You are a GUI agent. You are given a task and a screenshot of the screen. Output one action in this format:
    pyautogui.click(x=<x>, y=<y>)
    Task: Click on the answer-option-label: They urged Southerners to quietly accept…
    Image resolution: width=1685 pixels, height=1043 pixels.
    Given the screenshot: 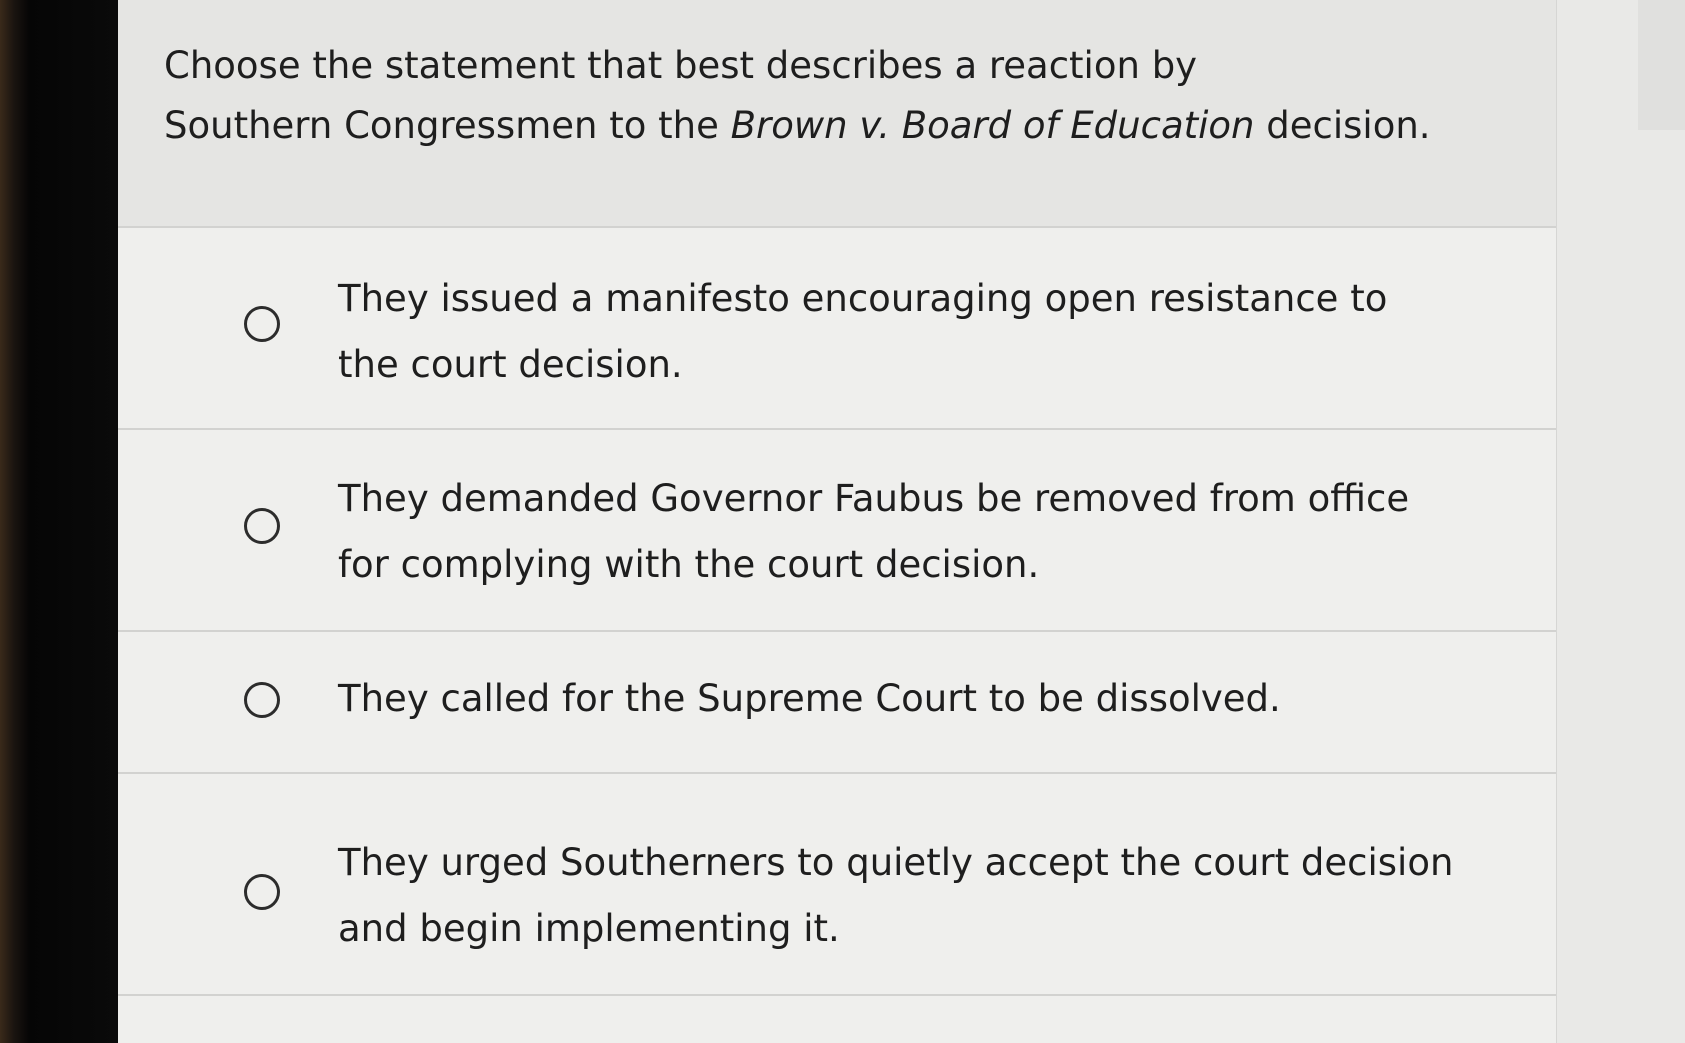 What is the action you would take?
    pyautogui.click(x=896, y=895)
    